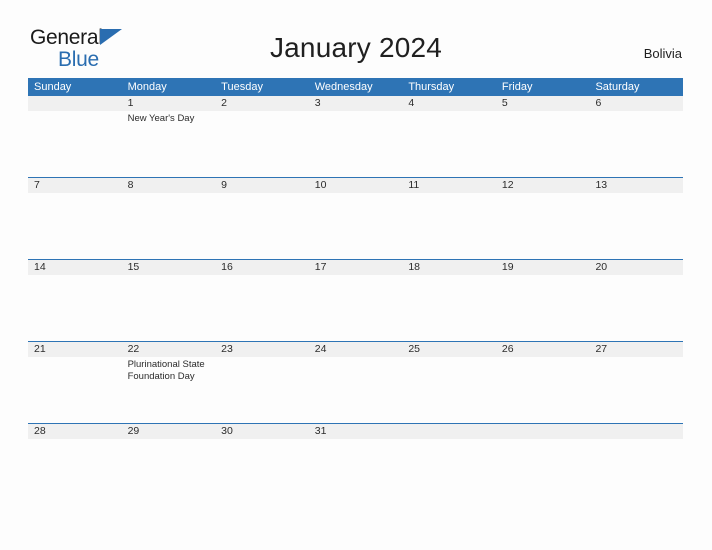  I want to click on day-number-16: 16, so click(262, 267).